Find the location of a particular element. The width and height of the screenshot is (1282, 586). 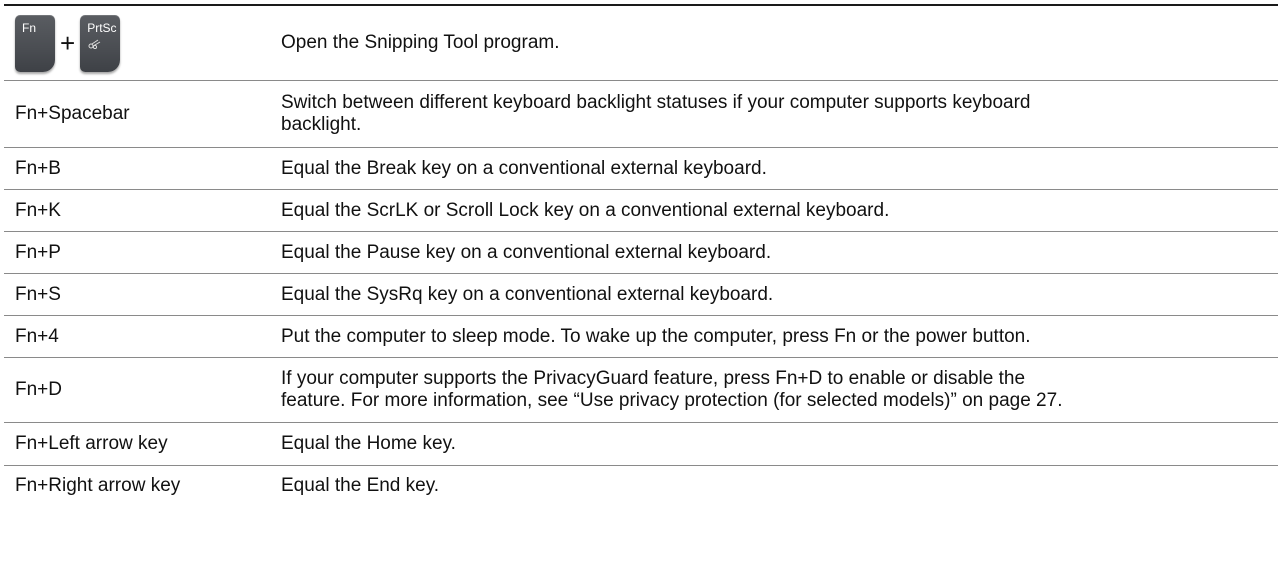

key-cell: Fn+D is located at coordinates (38, 389).